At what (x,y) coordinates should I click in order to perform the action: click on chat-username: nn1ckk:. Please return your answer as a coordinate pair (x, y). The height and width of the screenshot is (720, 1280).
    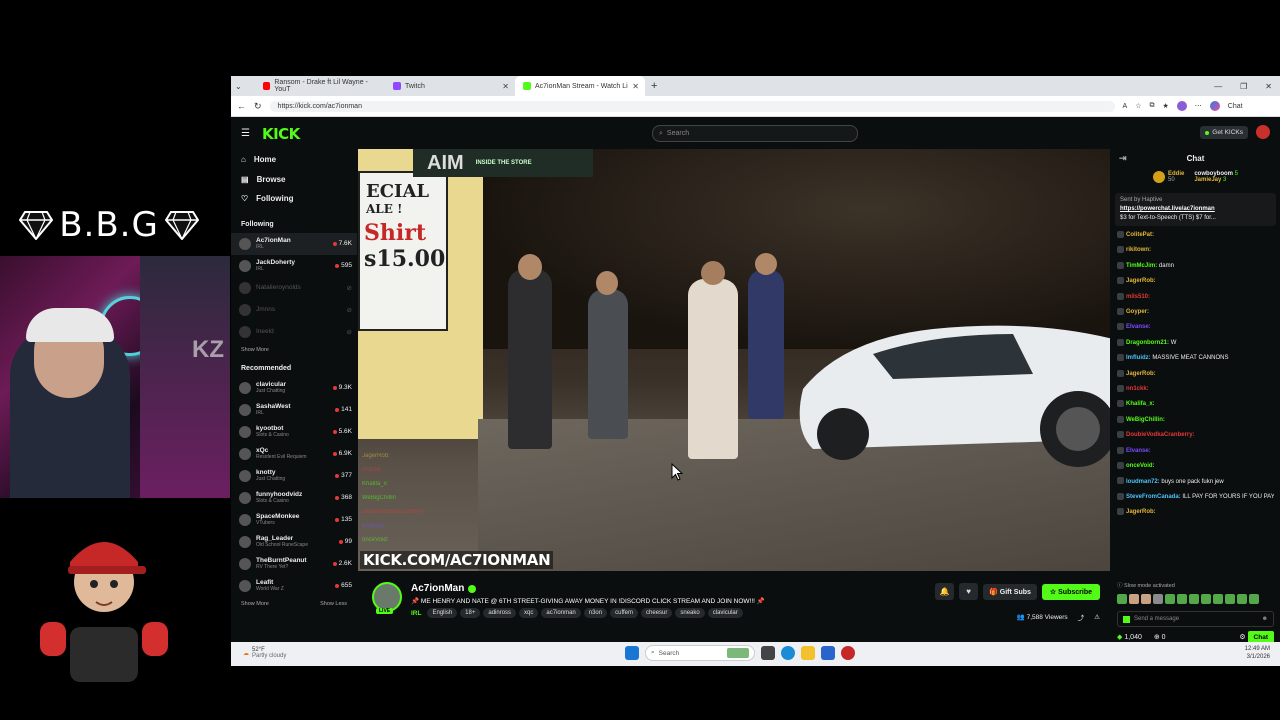
    Looking at the image, I should click on (1137, 389).